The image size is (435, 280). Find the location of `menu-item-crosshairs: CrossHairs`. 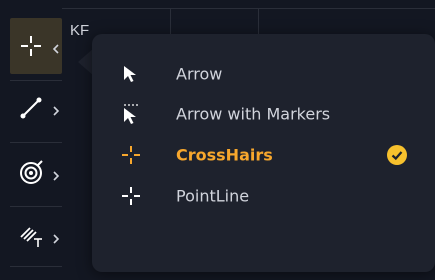

menu-item-crosshairs: CrossHairs is located at coordinates (263, 155).